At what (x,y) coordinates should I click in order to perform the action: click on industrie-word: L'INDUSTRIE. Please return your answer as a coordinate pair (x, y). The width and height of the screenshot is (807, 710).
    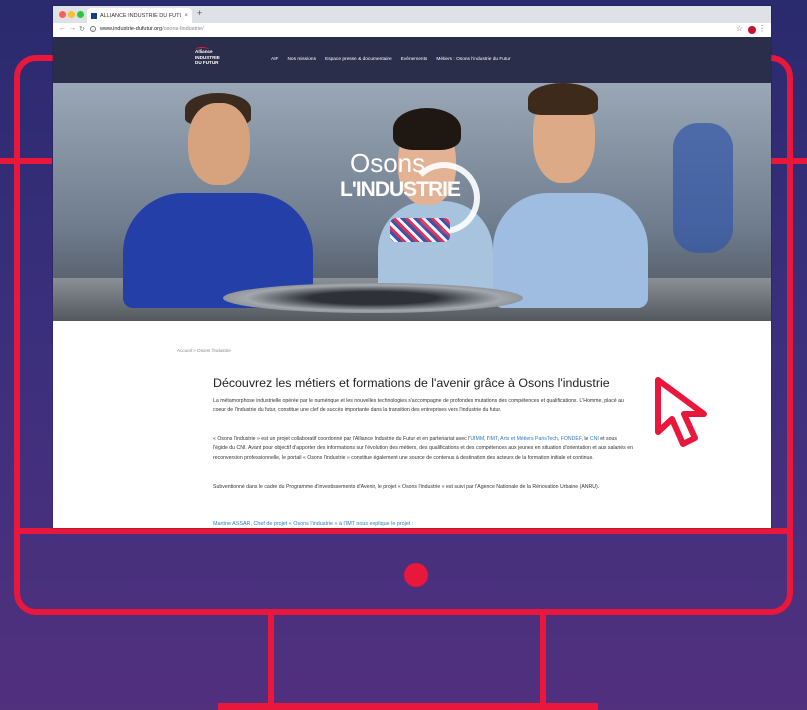
    Looking at the image, I should click on (400, 189).